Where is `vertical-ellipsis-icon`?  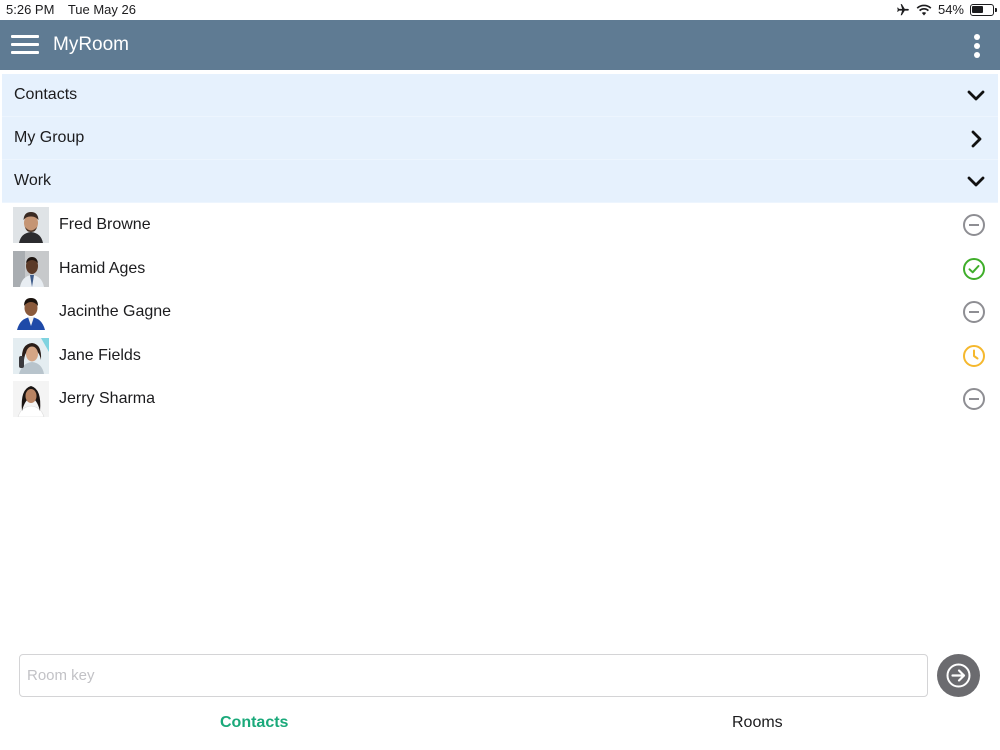
vertical-ellipsis-icon is located at coordinates (977, 46).